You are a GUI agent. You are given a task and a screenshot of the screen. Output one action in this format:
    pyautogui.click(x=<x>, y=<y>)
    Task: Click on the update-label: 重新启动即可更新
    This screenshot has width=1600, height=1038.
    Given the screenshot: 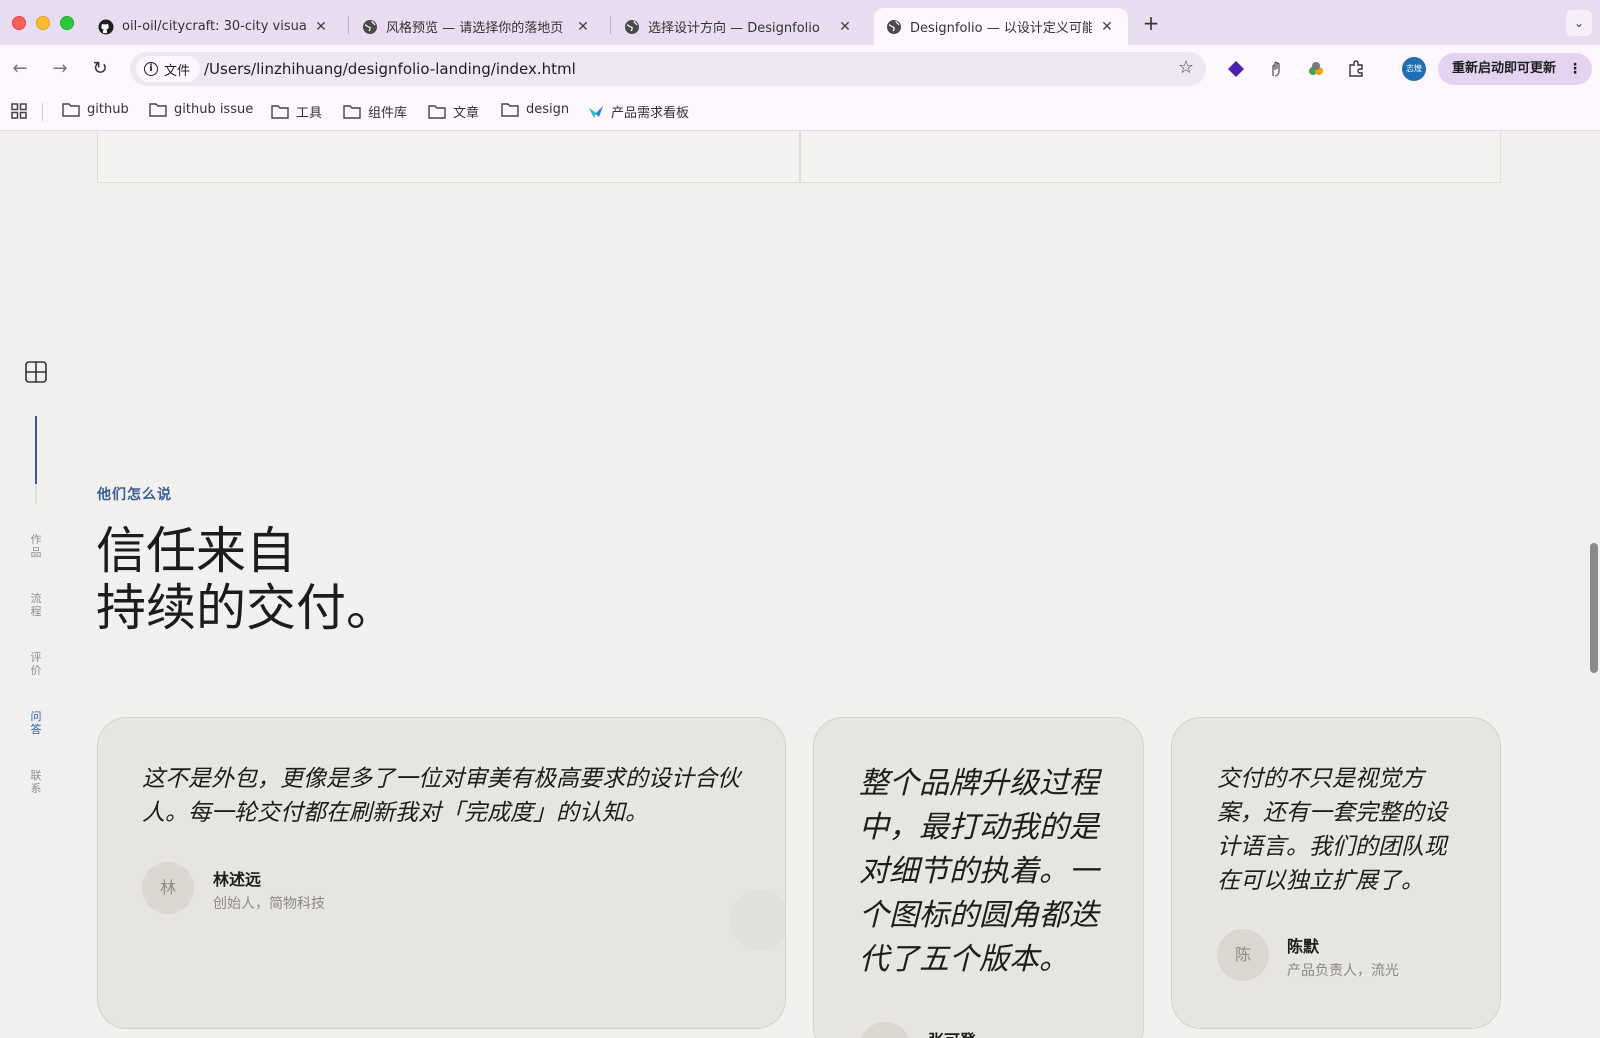 What is the action you would take?
    pyautogui.click(x=1504, y=68)
    